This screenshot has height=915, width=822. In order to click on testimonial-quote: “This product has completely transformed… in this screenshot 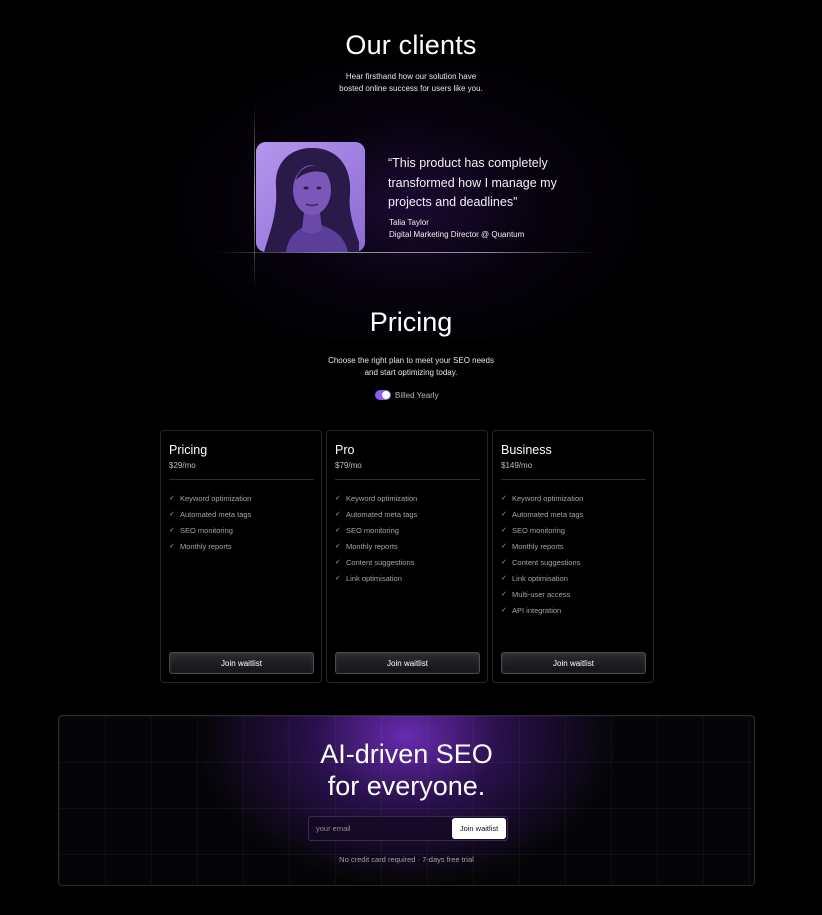, I will do `click(472, 182)`.